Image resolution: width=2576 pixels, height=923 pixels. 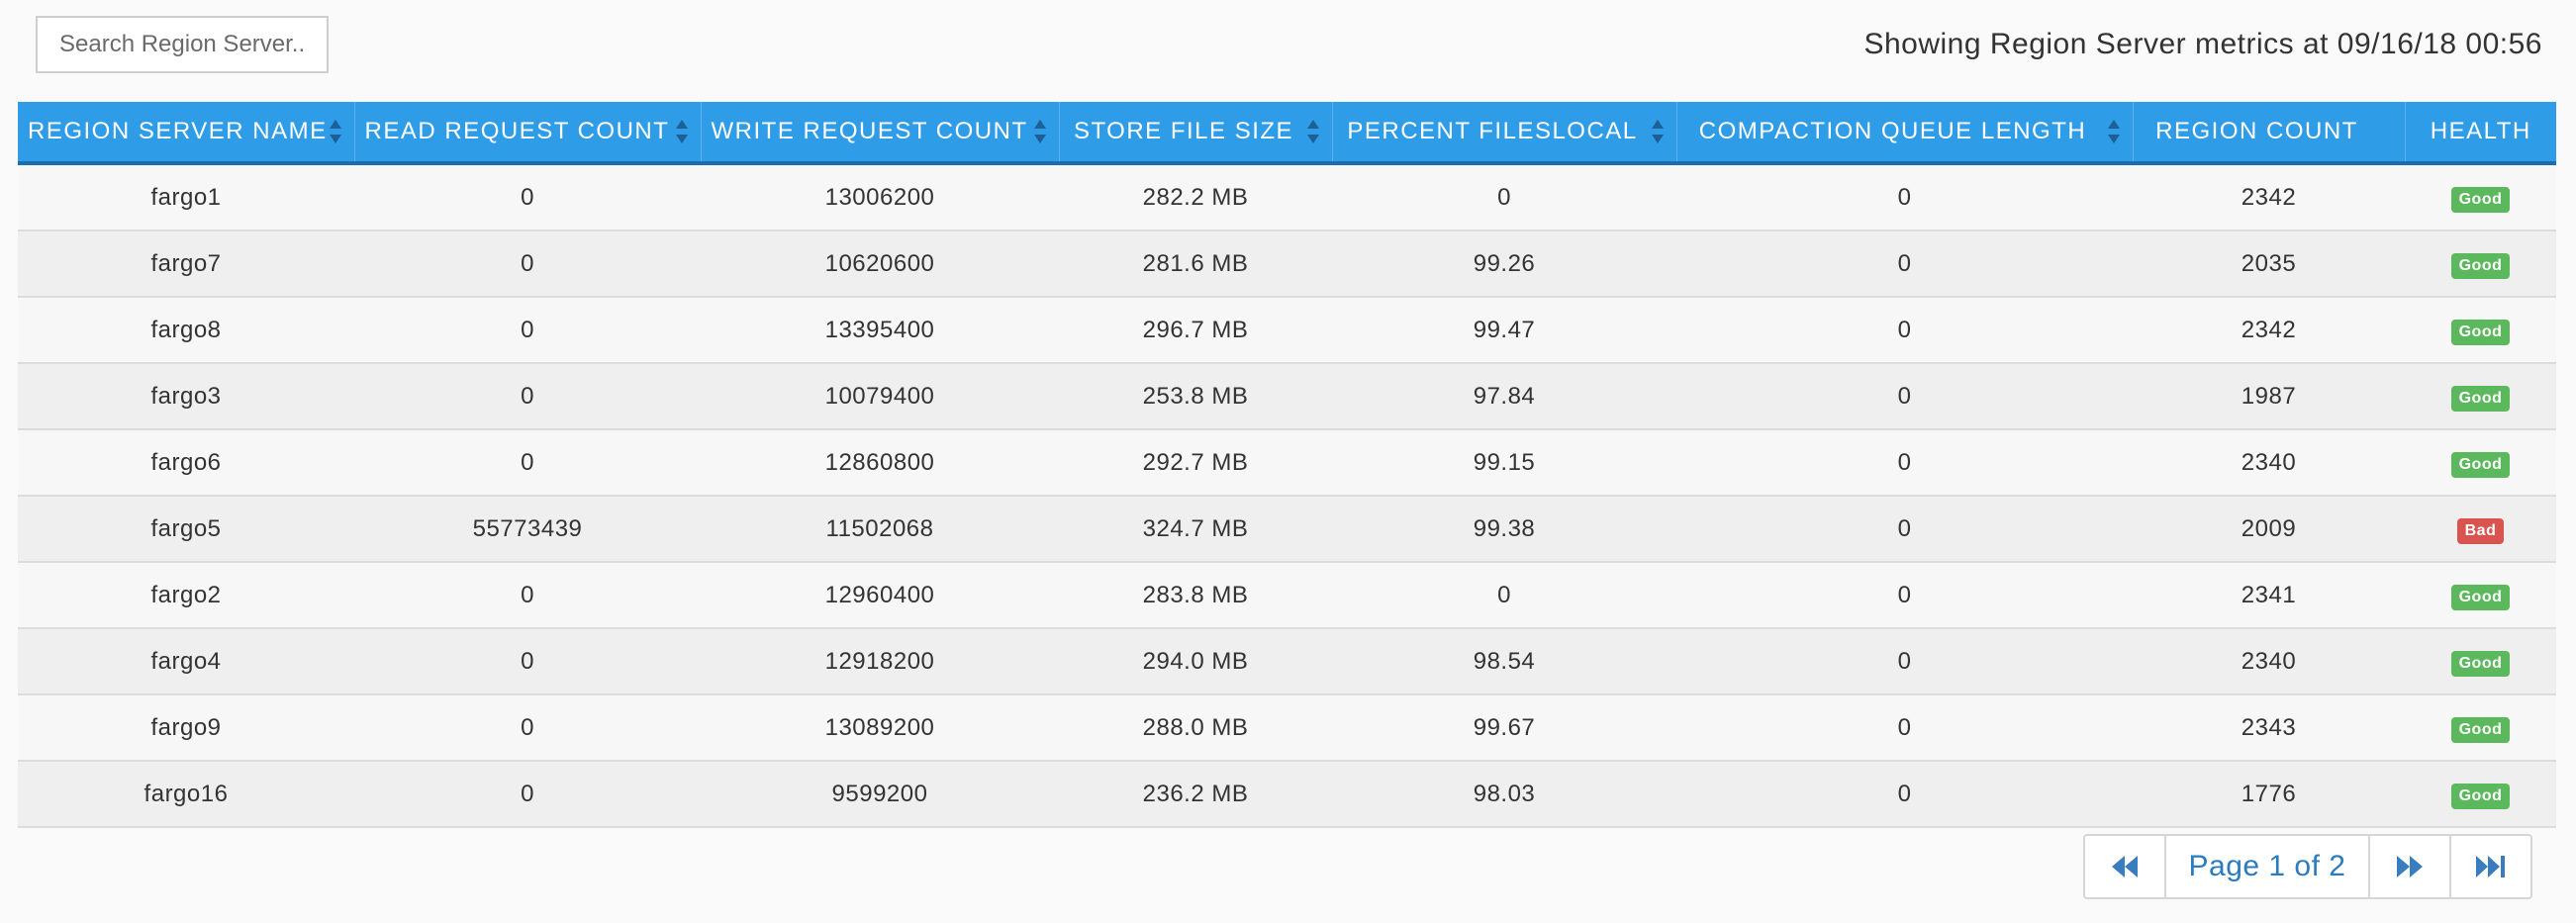 I want to click on table-row: fargo1 0 13006200 282.2 MB 0 0 2342 Good, so click(x=1287, y=197).